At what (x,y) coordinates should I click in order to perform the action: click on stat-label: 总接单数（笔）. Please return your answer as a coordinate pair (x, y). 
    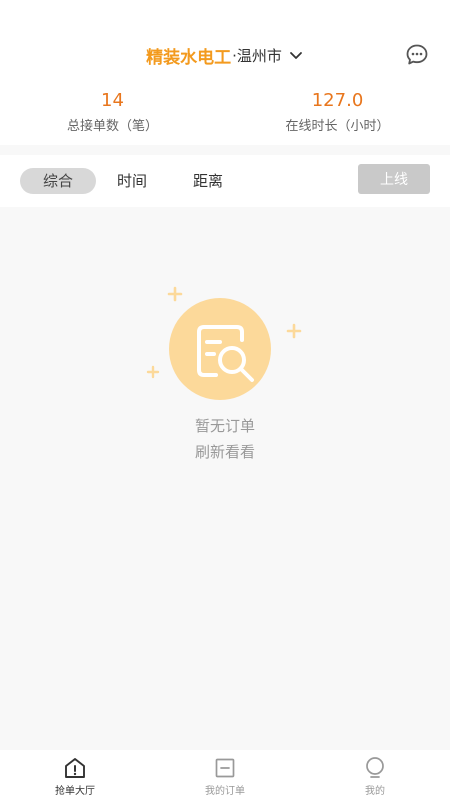
    Looking at the image, I should click on (112, 126).